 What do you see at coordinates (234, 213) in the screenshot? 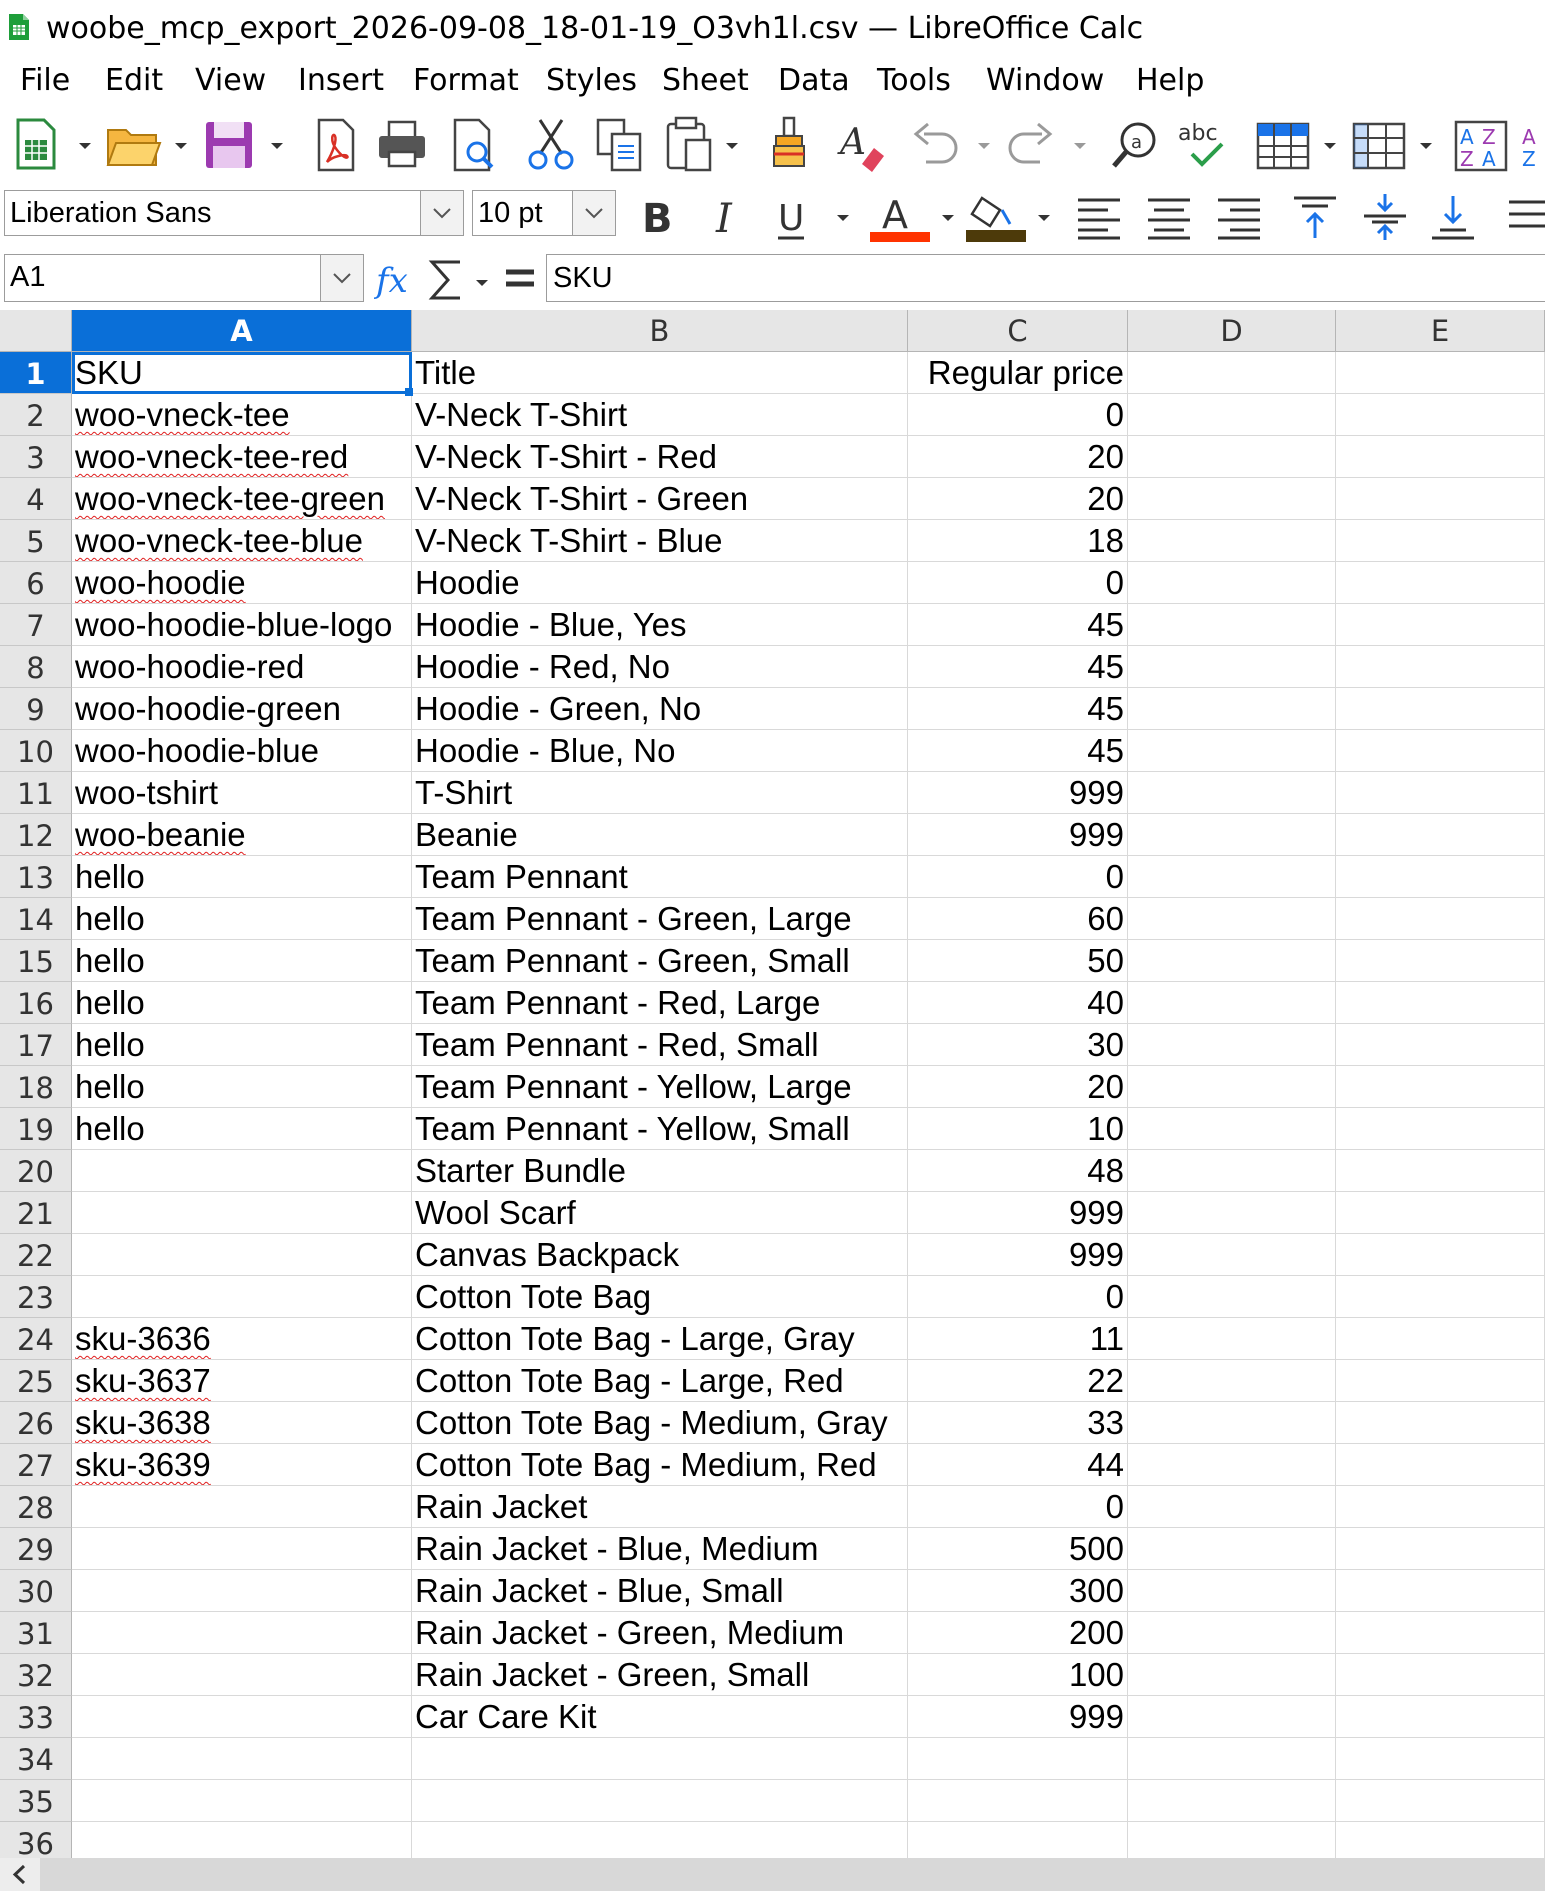
I see `font-name-box: Liberation Sans` at bounding box center [234, 213].